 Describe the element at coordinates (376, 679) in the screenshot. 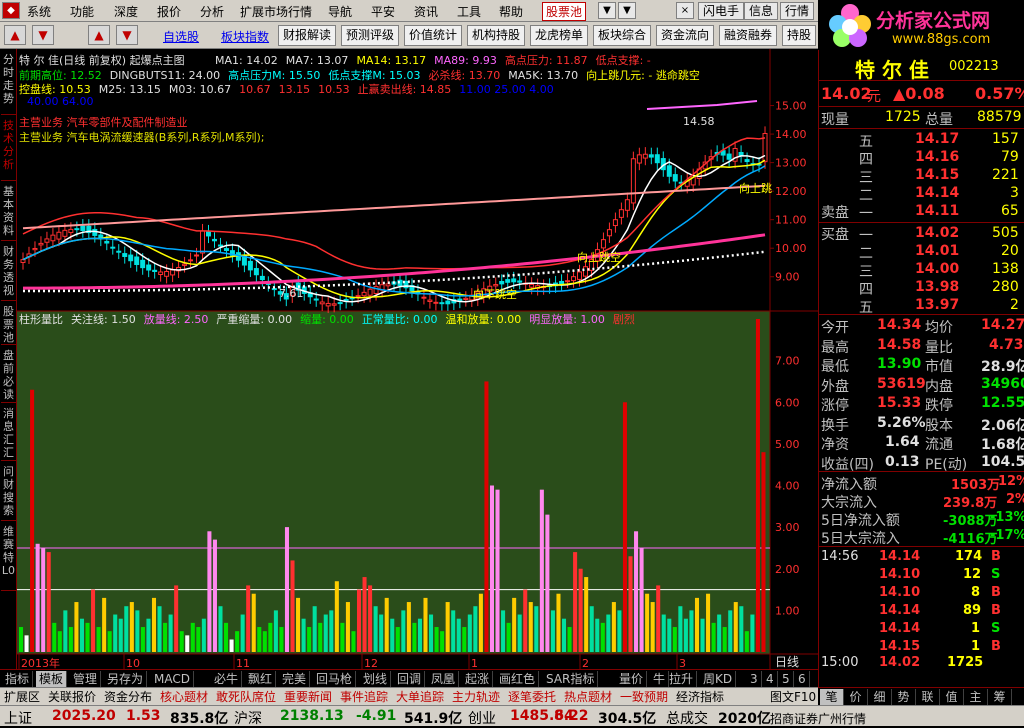

I see `indicator-tab: 划线` at that location.